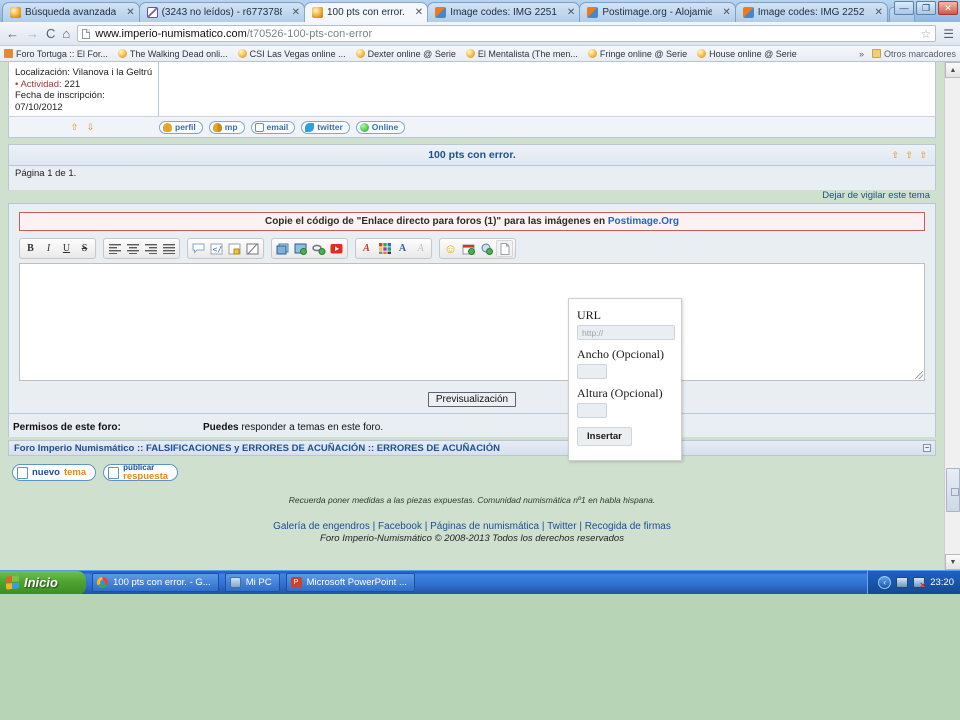 The width and height of the screenshot is (960, 720). What do you see at coordinates (336, 248) in the screenshot?
I see `insert-youtube-icon` at bounding box center [336, 248].